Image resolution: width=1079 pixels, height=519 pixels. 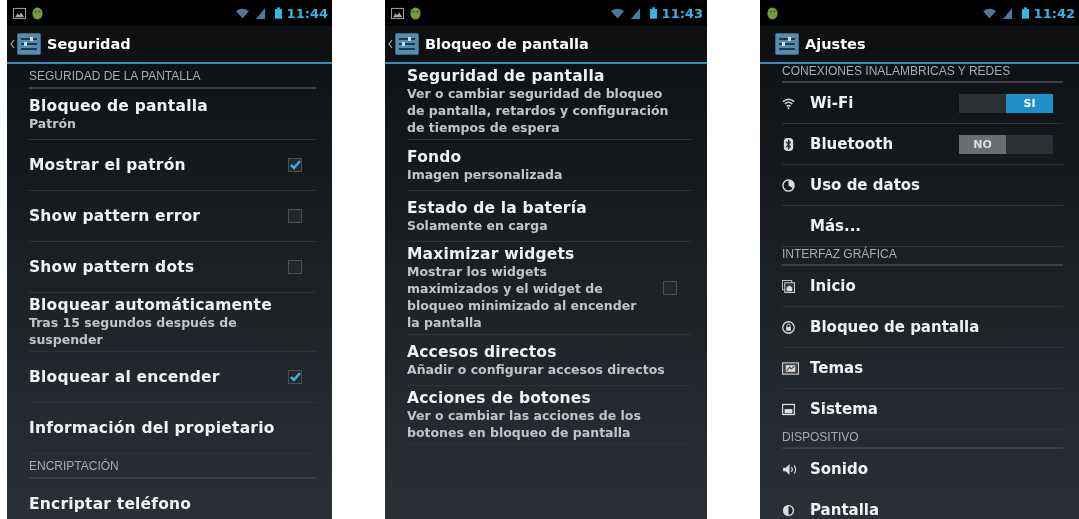 What do you see at coordinates (922, 256) in the screenshot?
I see `section-header: INTERFAZ GRÁFICA` at bounding box center [922, 256].